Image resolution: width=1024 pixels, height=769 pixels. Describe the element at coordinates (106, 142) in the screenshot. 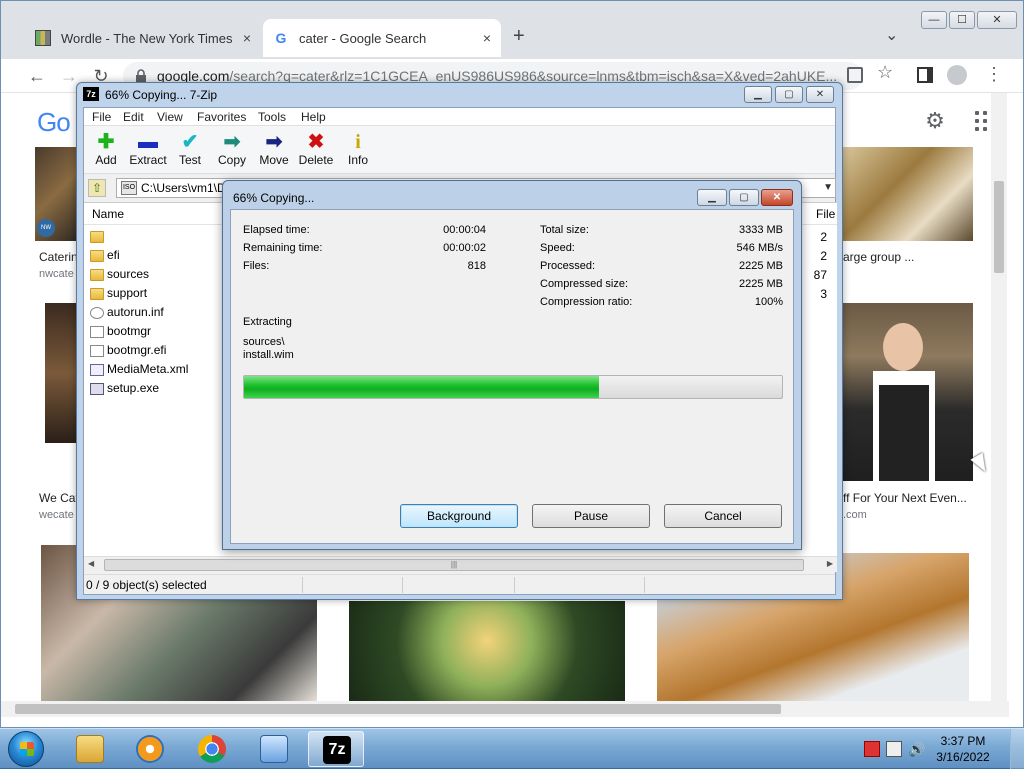

I see `add-icon: ✚` at that location.